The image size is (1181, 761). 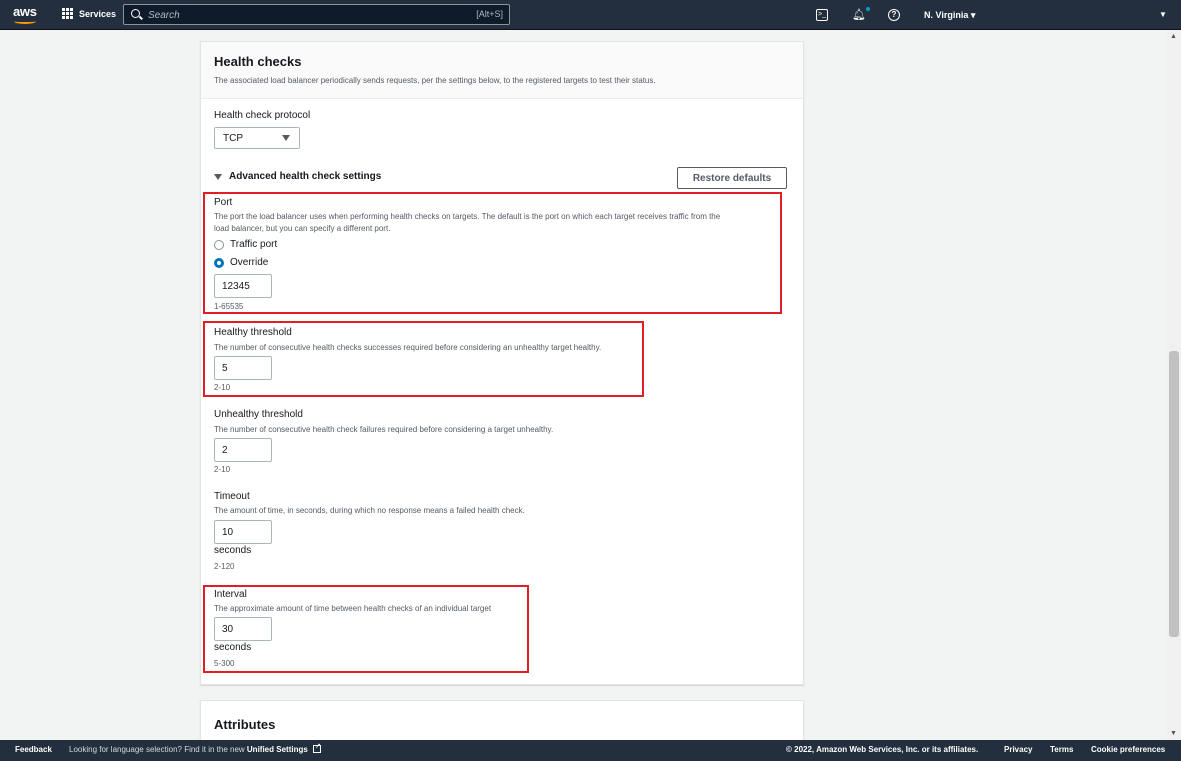 What do you see at coordinates (1061, 749) in the screenshot?
I see `terms-link: Terms` at bounding box center [1061, 749].